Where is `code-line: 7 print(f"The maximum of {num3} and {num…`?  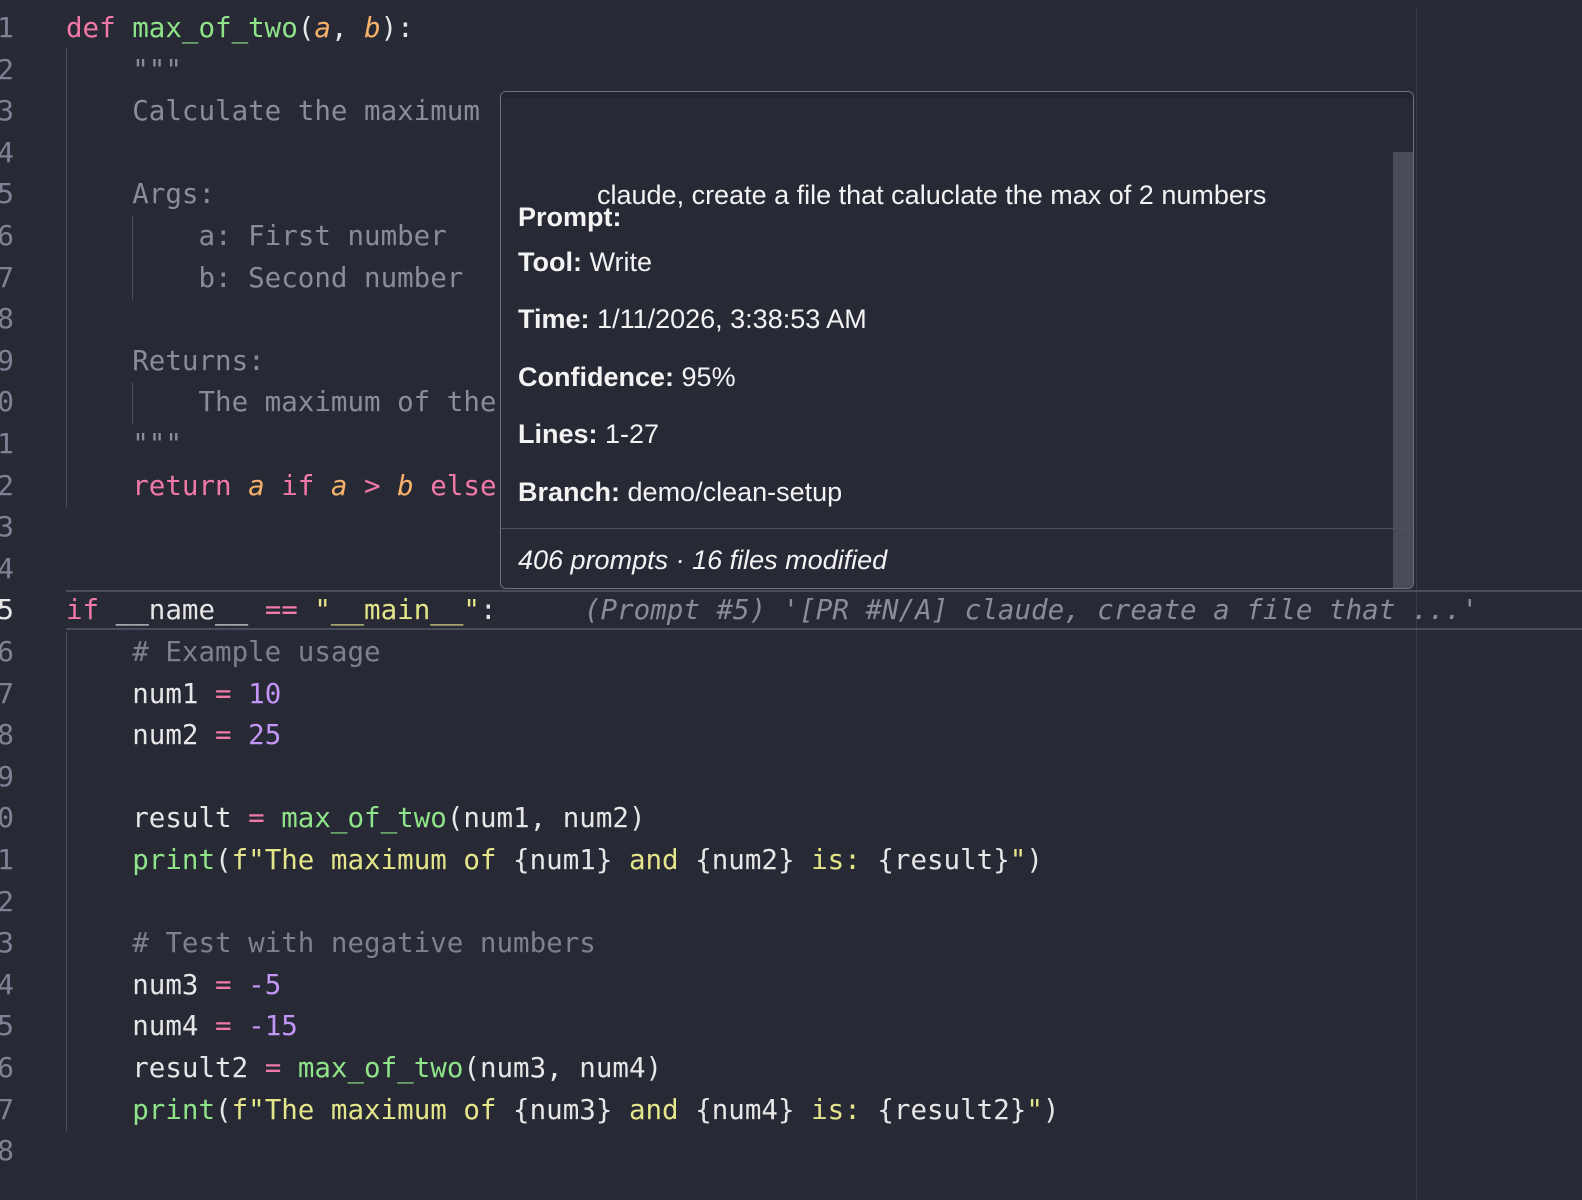
code-line: 7 print(f"The maximum of {num3} and {num… is located at coordinates (791, 1110).